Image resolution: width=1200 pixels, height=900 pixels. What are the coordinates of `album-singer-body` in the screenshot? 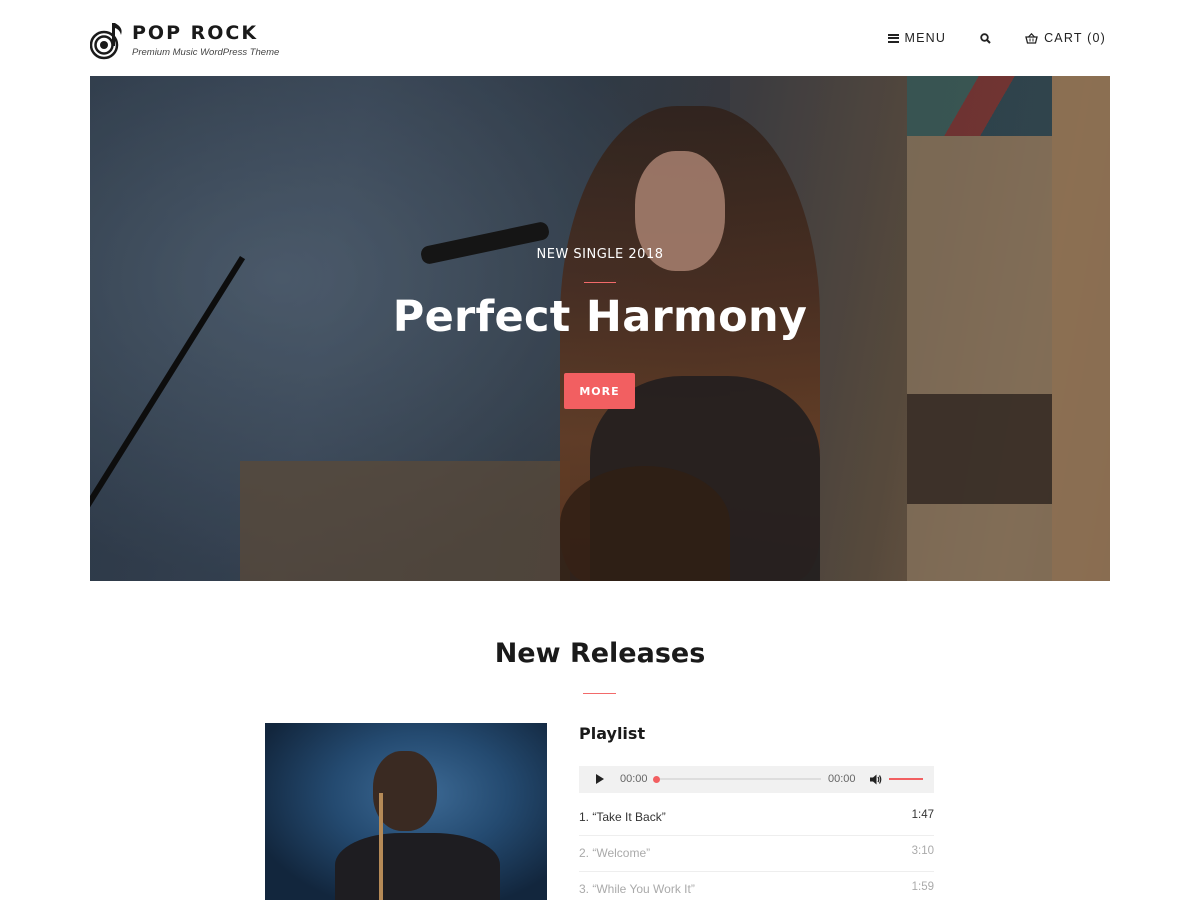 It's located at (417, 866).